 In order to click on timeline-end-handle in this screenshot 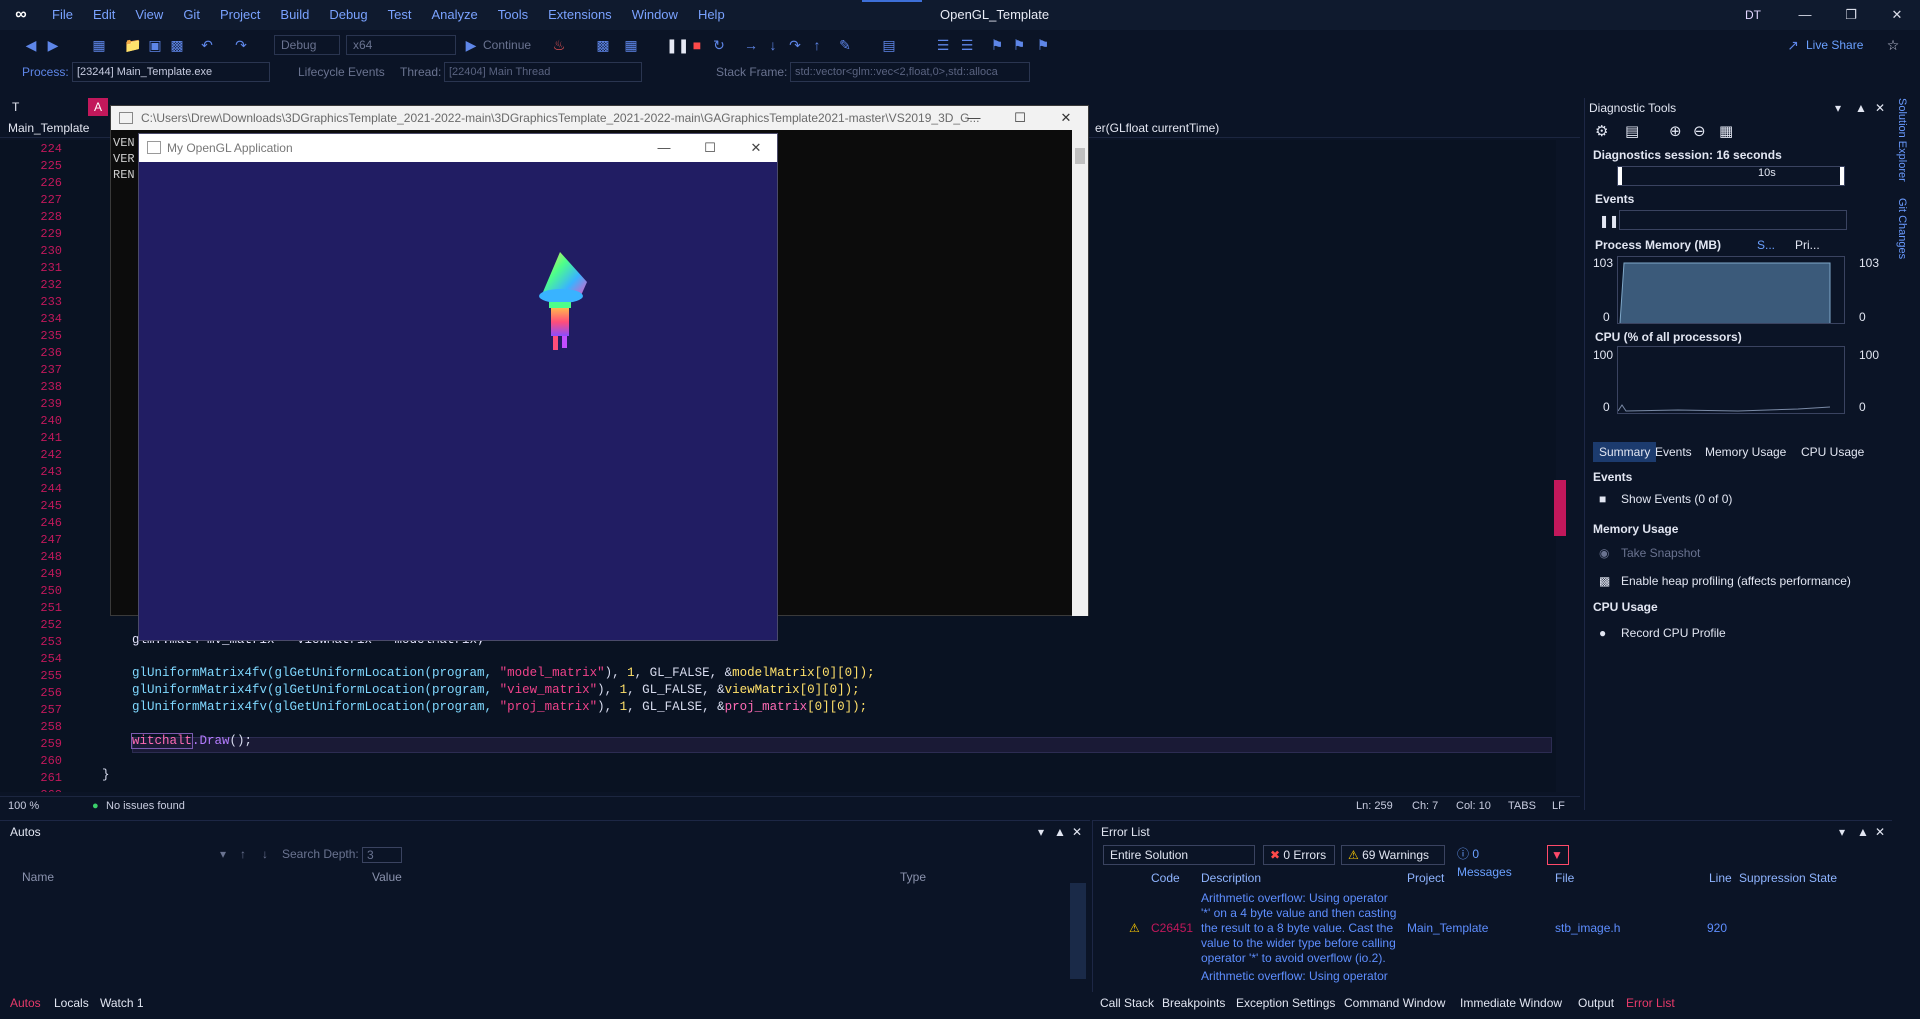, I will do `click(1842, 176)`.